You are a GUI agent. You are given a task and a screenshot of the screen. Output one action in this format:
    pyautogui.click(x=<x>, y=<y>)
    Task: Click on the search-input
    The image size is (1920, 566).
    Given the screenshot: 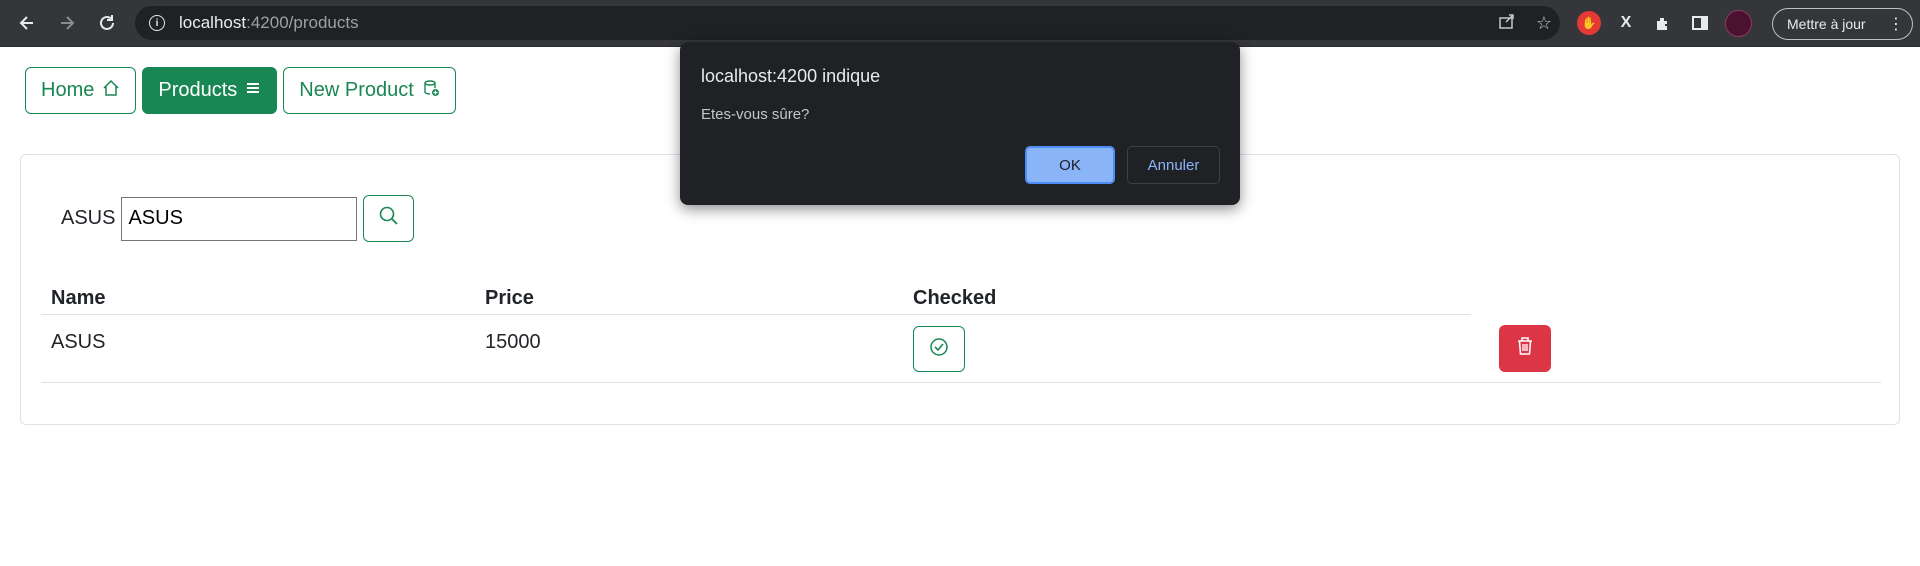 What is the action you would take?
    pyautogui.click(x=239, y=218)
    